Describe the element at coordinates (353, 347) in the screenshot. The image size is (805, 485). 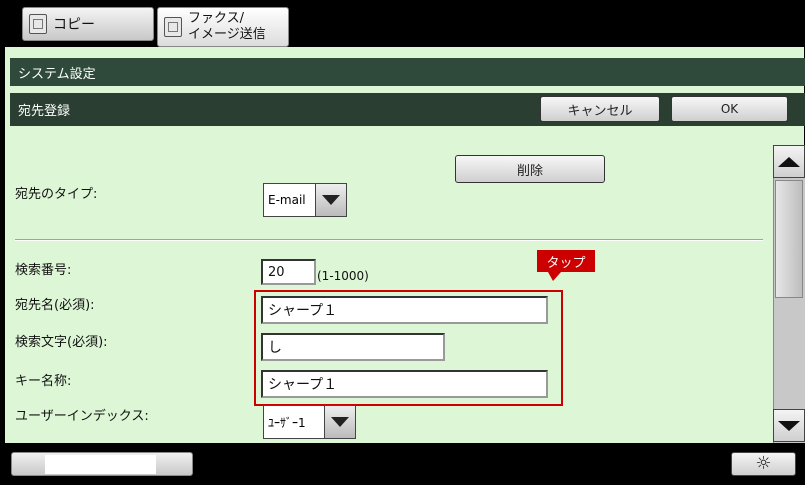
I see `search-char-field: し` at that location.